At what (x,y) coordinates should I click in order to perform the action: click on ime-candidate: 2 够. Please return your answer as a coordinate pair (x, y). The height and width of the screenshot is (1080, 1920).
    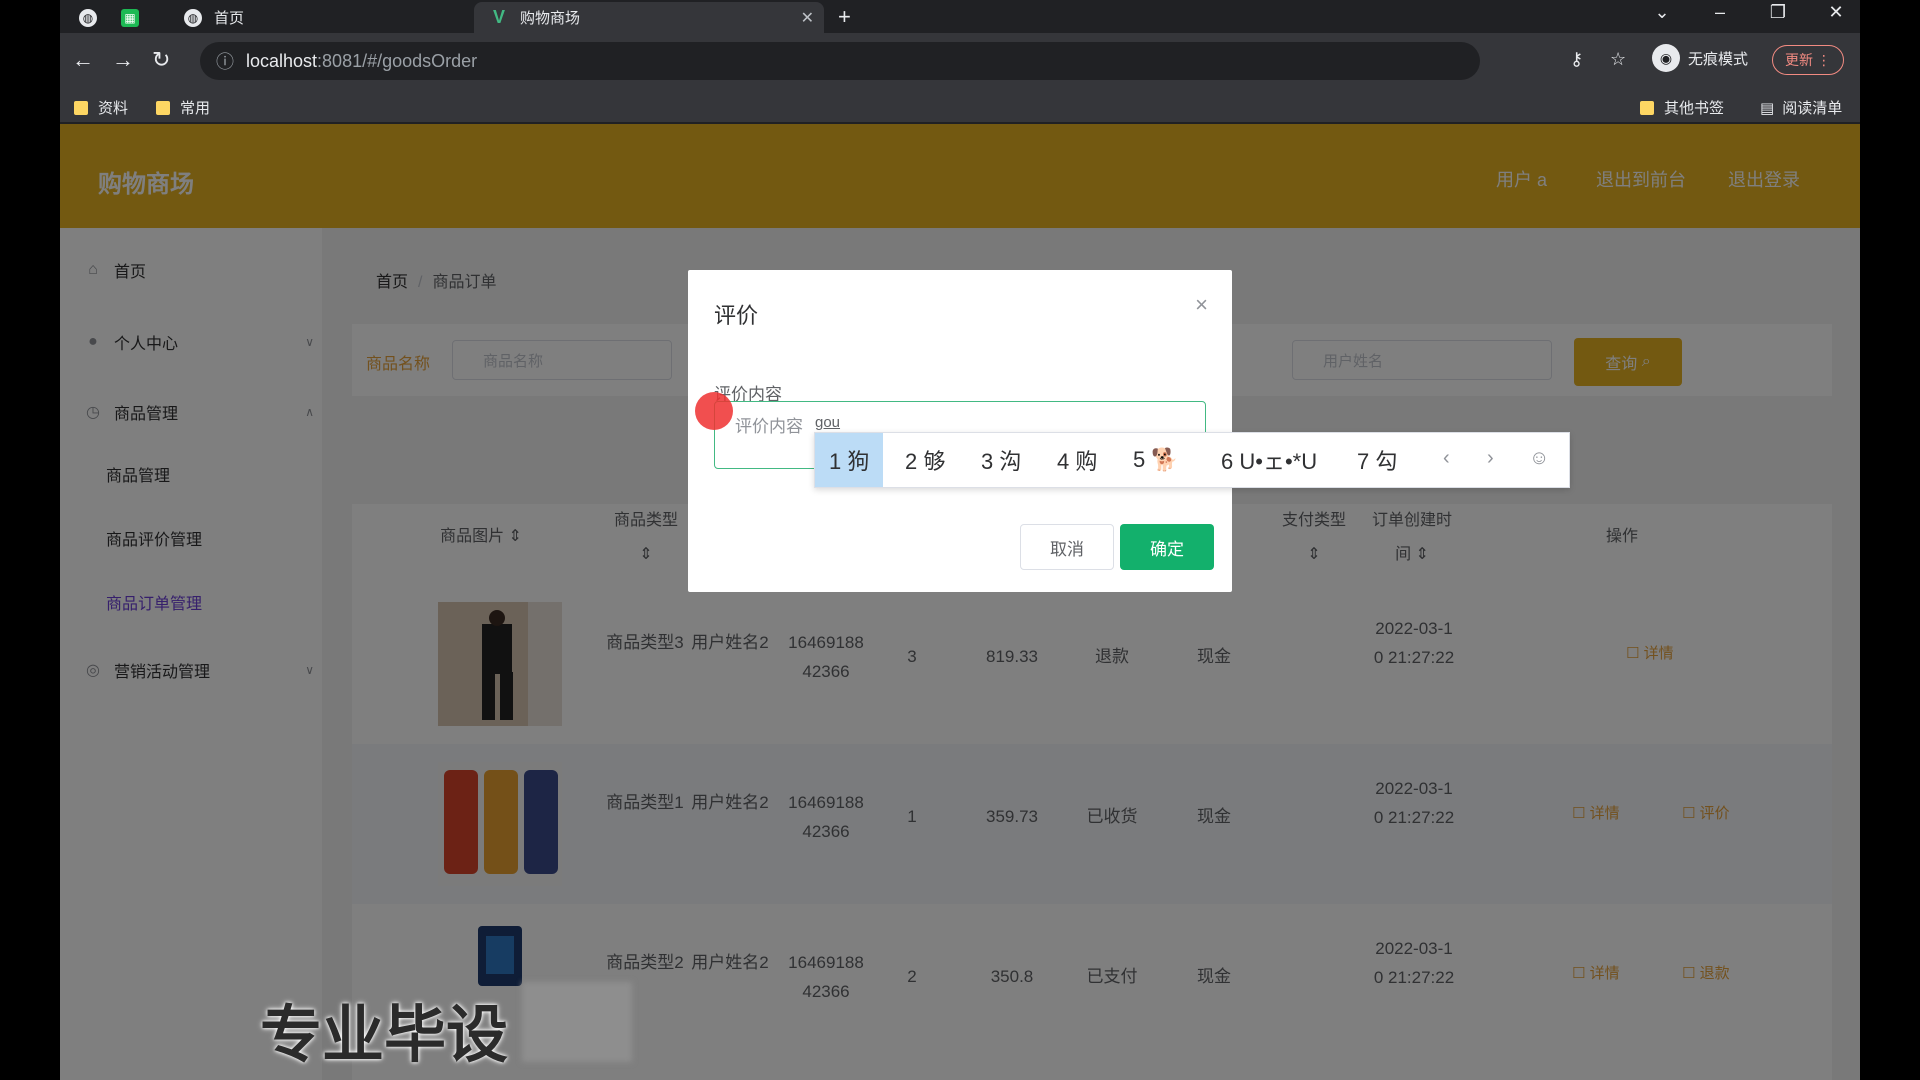
    Looking at the image, I should click on (925, 460).